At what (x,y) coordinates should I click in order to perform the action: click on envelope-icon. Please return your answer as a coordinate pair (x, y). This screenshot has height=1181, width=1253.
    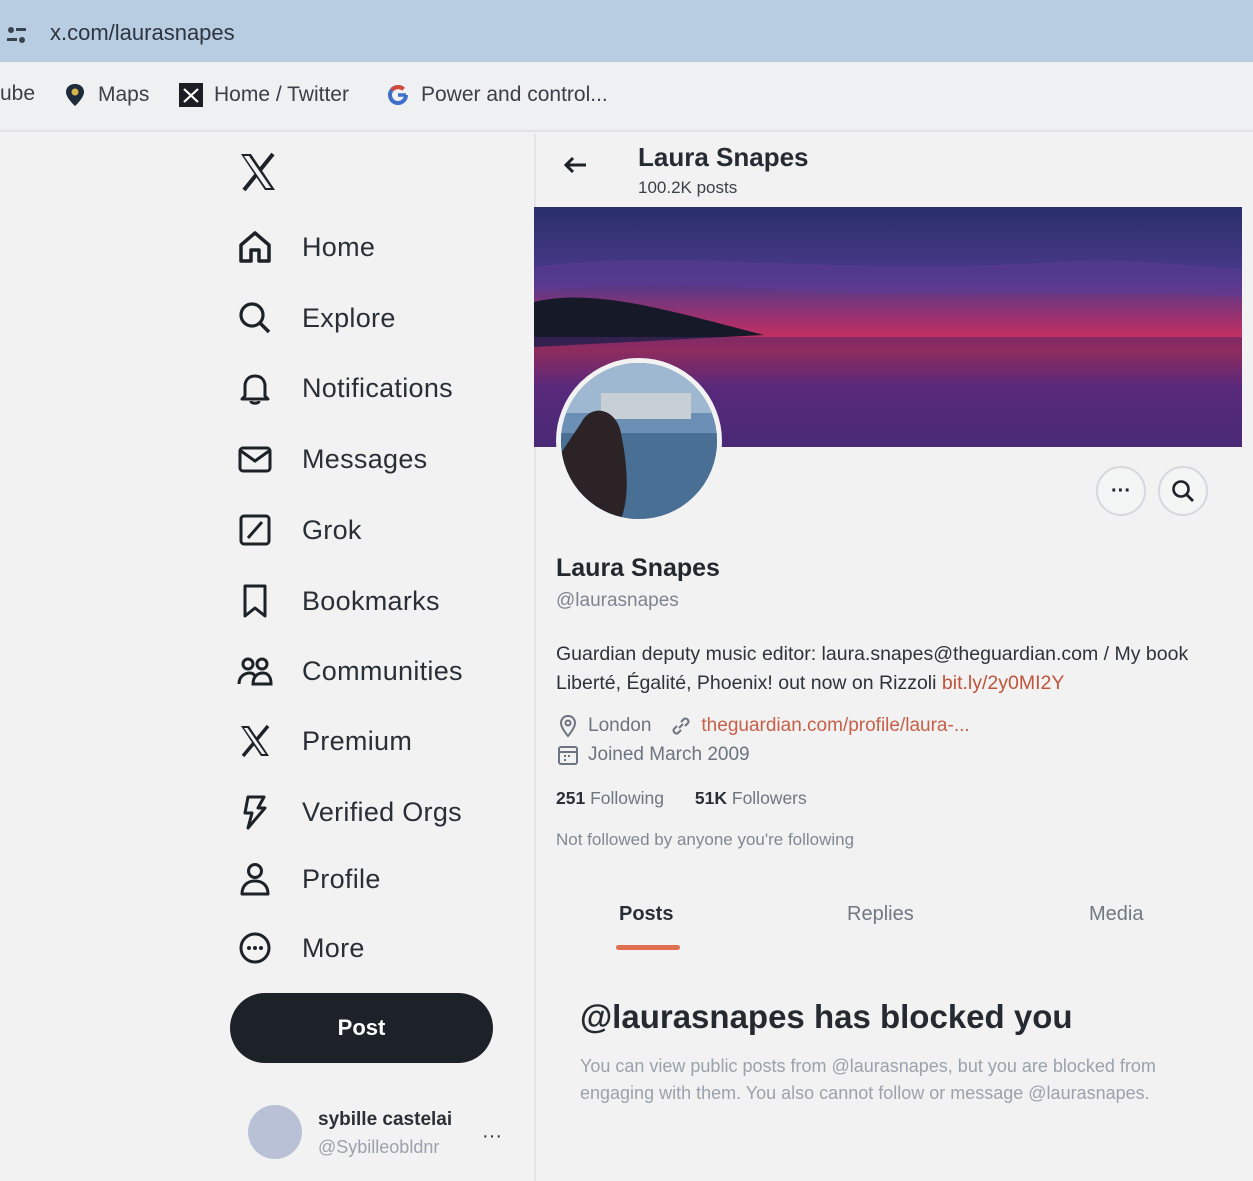
    Looking at the image, I should click on (255, 459).